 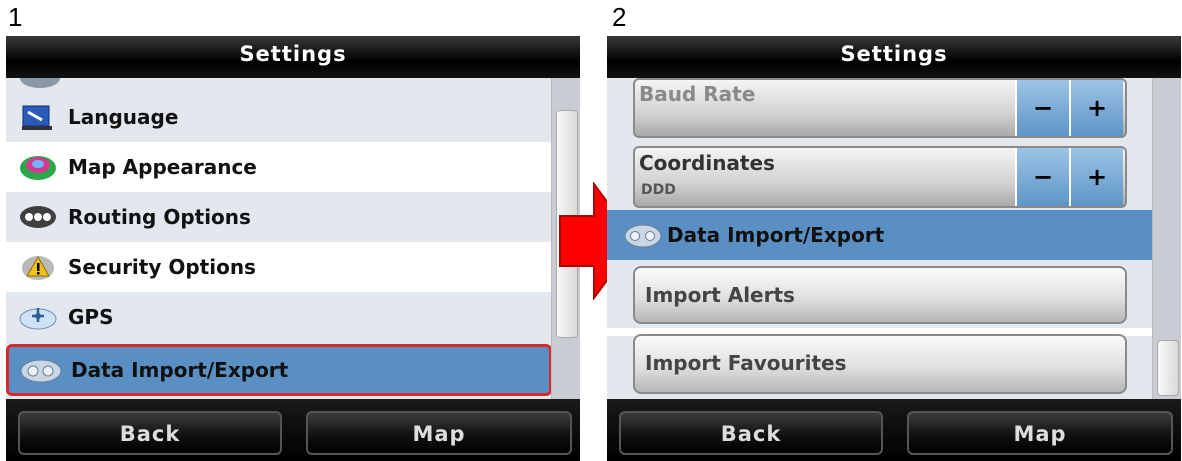 What do you see at coordinates (880, 364) in the screenshot?
I see `import-favourites-button: Import Favourites` at bounding box center [880, 364].